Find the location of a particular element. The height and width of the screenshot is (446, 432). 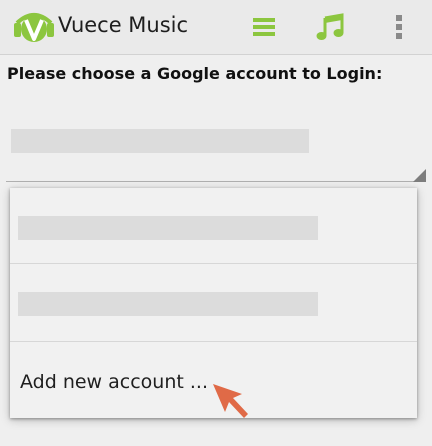

music-button is located at coordinates (330, 27).